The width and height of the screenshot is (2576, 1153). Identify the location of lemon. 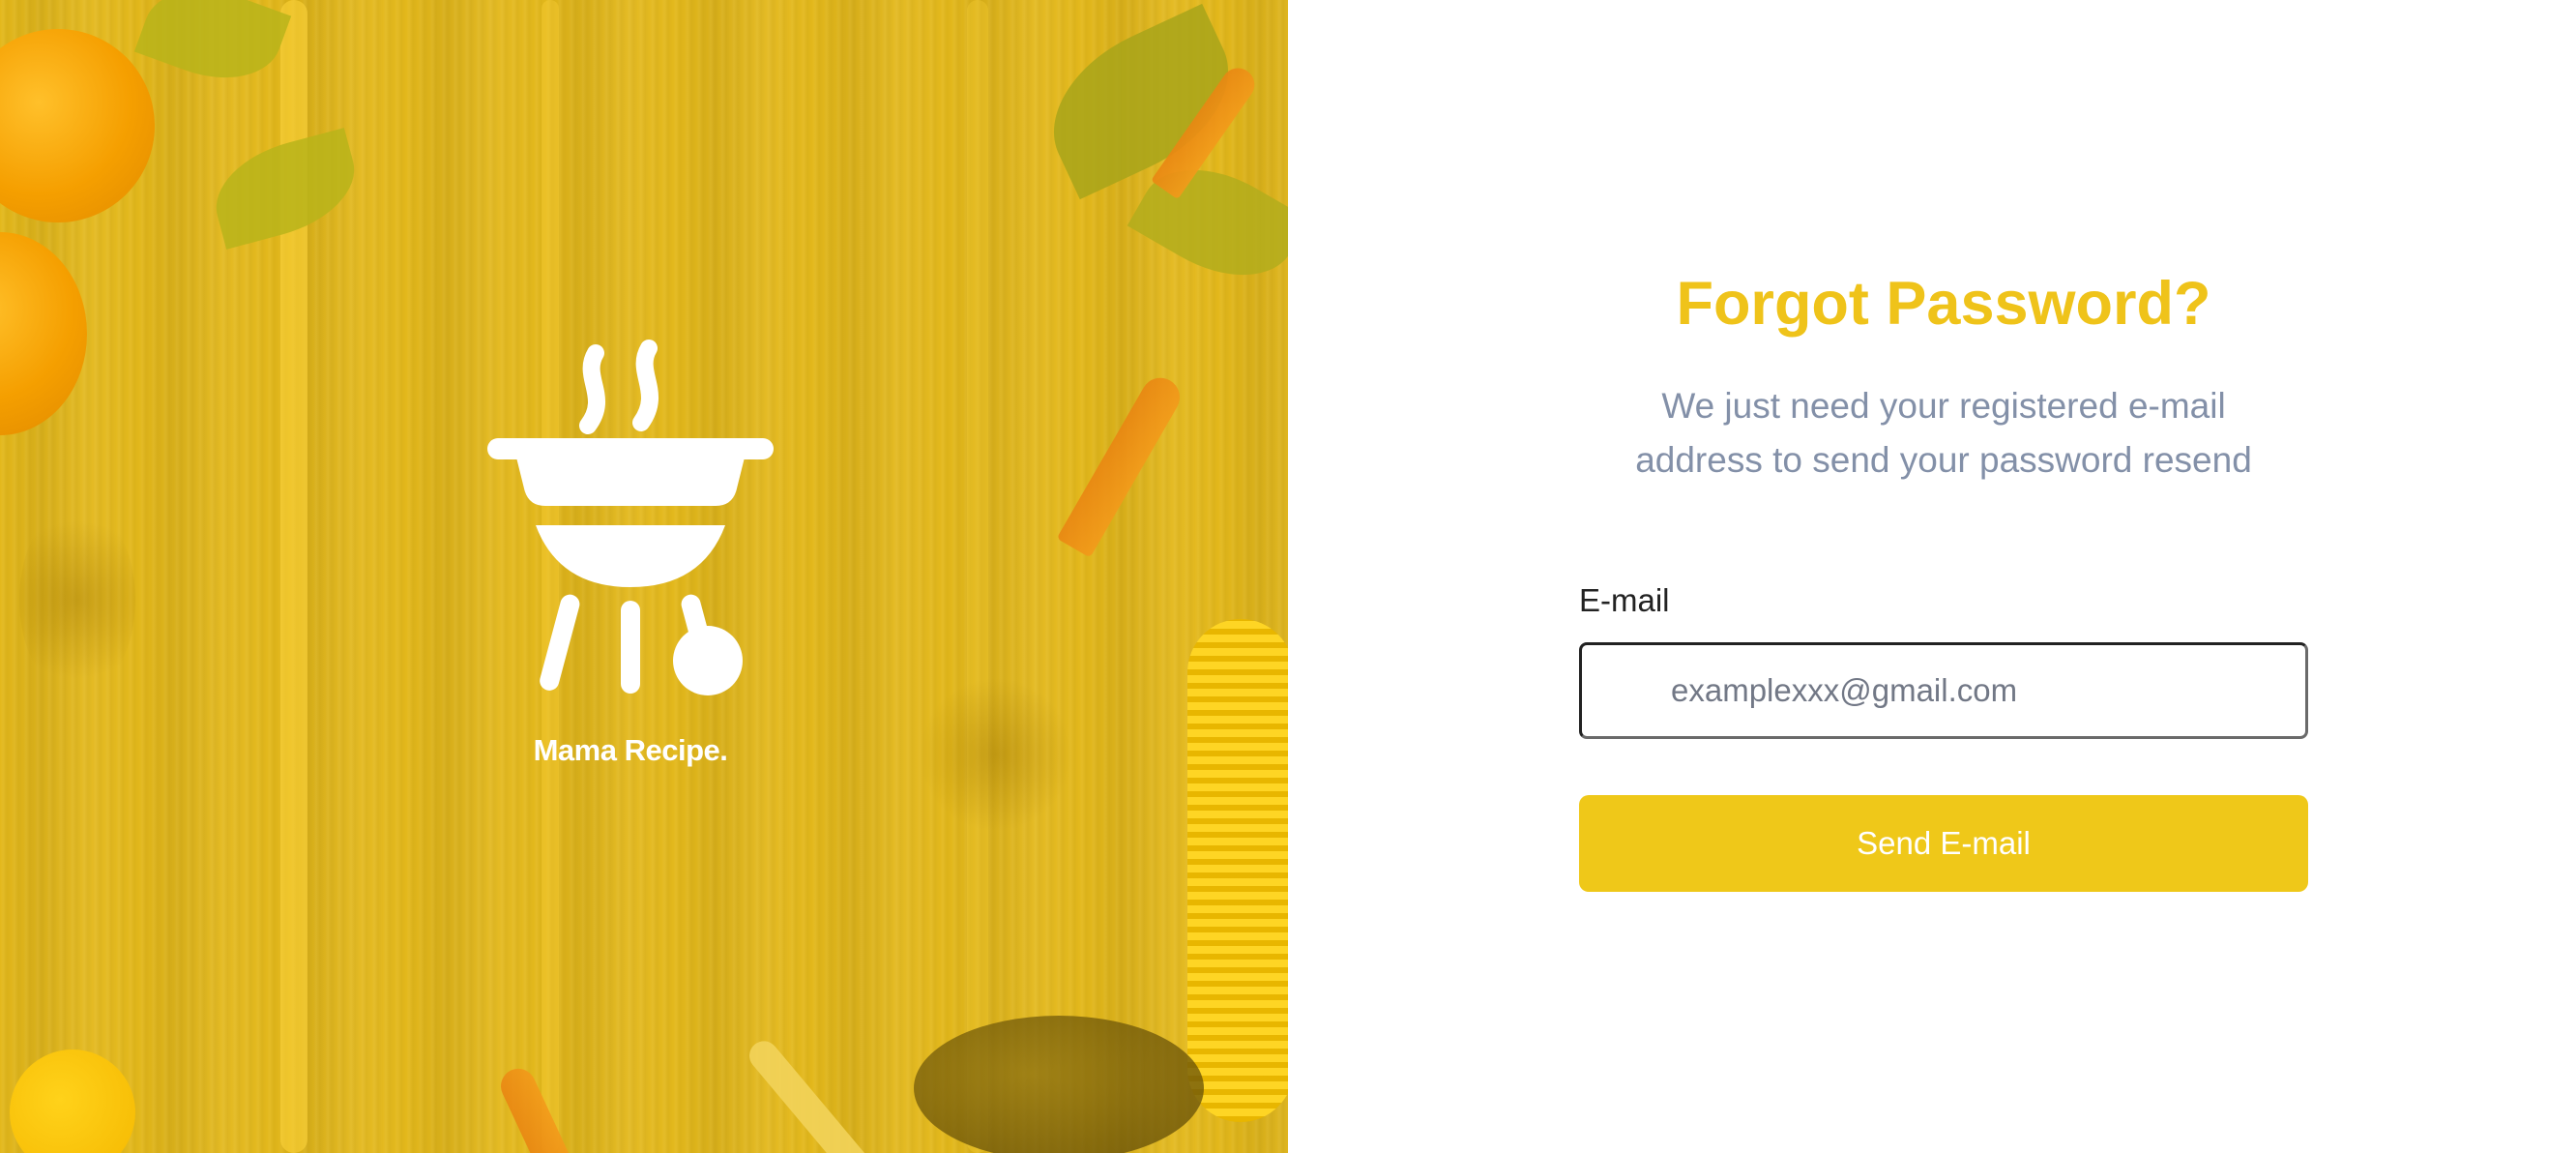
(72, 1101).